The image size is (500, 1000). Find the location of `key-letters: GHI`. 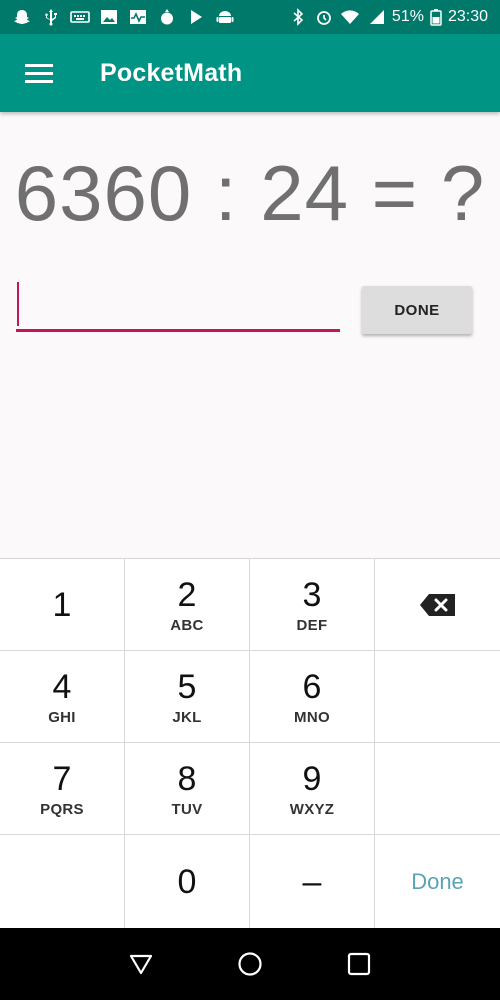

key-letters: GHI is located at coordinates (62, 717).